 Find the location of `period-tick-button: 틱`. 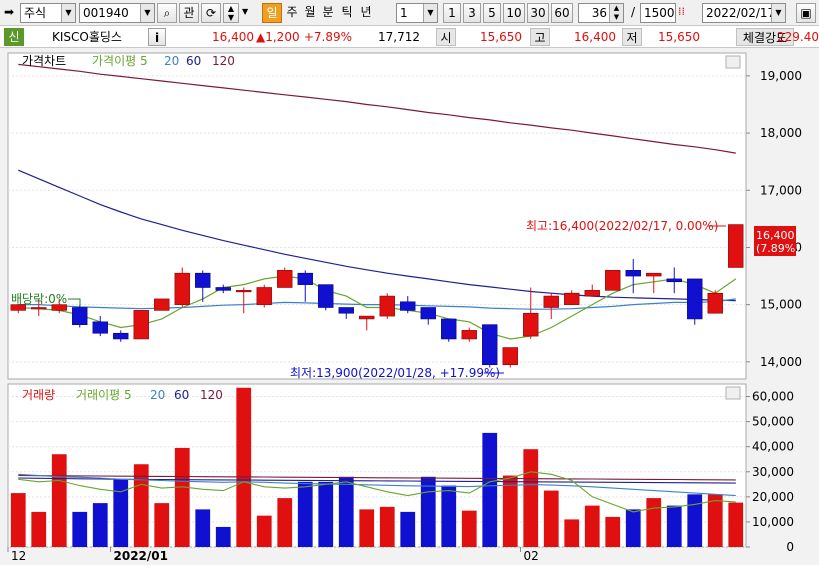

period-tick-button: 틱 is located at coordinates (347, 13).